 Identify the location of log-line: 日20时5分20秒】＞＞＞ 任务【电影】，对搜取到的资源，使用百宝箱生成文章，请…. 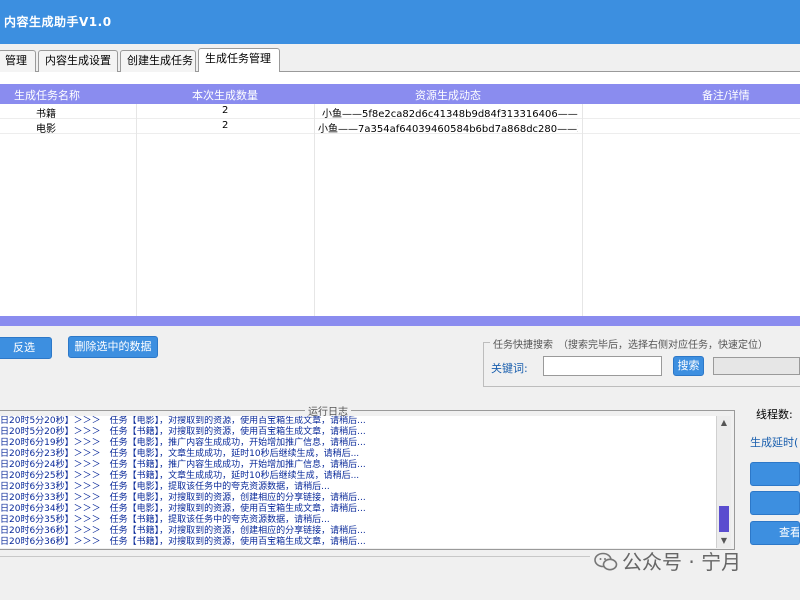
(183, 421).